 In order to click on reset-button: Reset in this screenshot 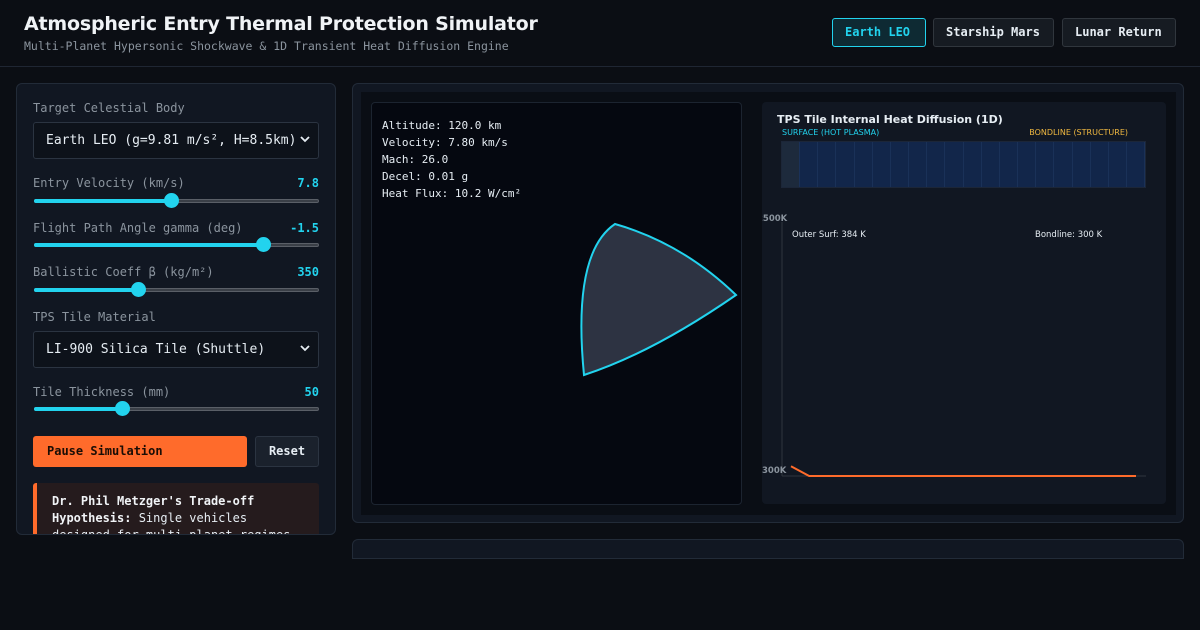, I will do `click(287, 451)`.